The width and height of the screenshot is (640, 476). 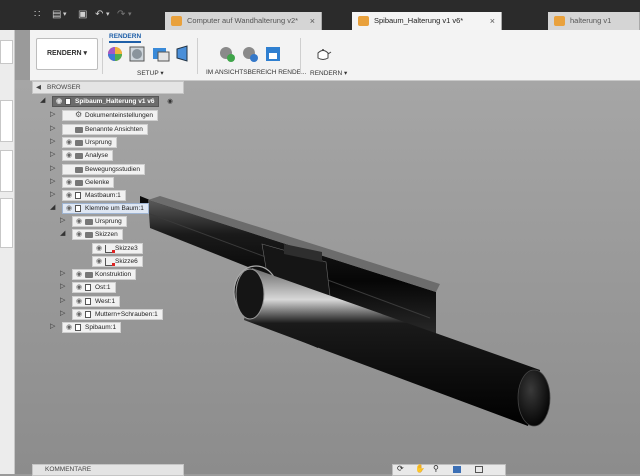 What do you see at coordinates (436, 468) in the screenshot?
I see `zoom-icon: ⚲` at bounding box center [436, 468].